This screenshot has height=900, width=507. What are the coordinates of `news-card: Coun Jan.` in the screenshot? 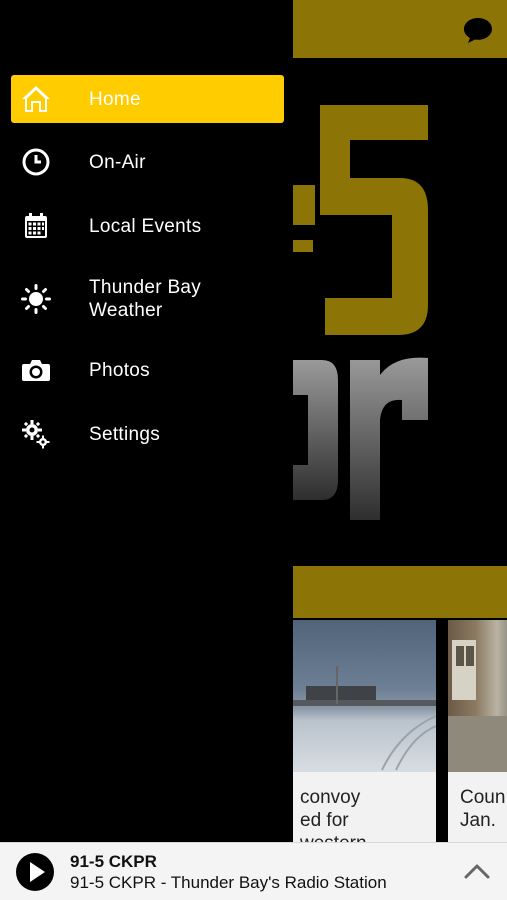 It's located at (477, 736).